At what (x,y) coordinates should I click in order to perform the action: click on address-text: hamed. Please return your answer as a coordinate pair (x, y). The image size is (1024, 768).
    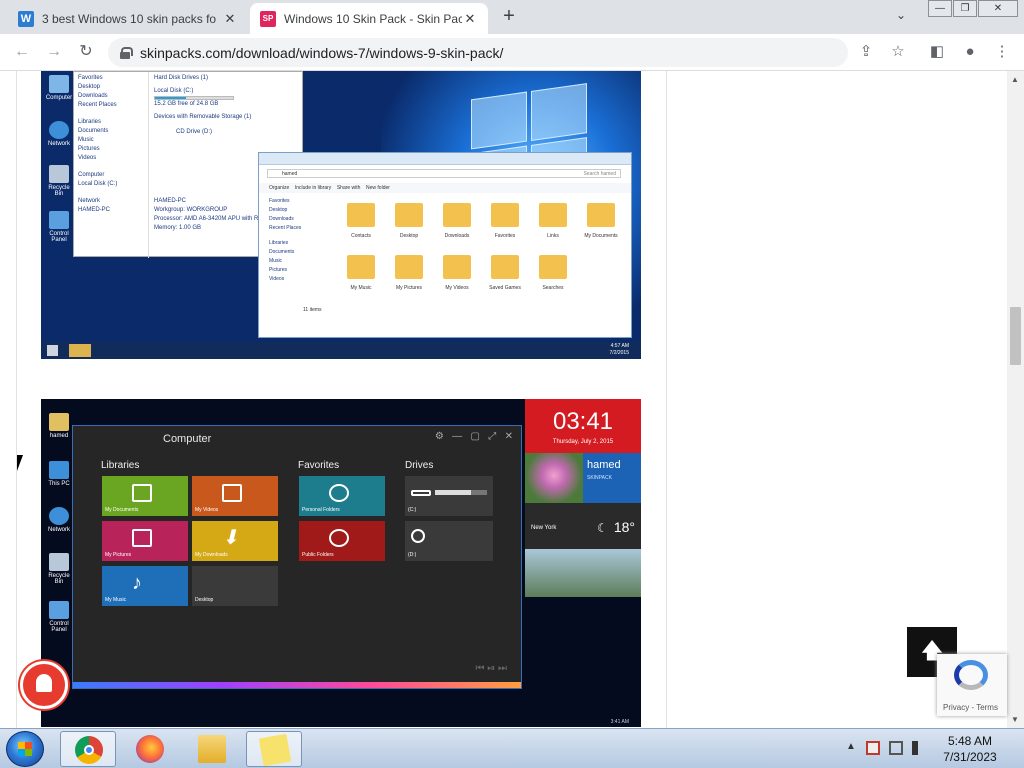
    Looking at the image, I should click on (290, 174).